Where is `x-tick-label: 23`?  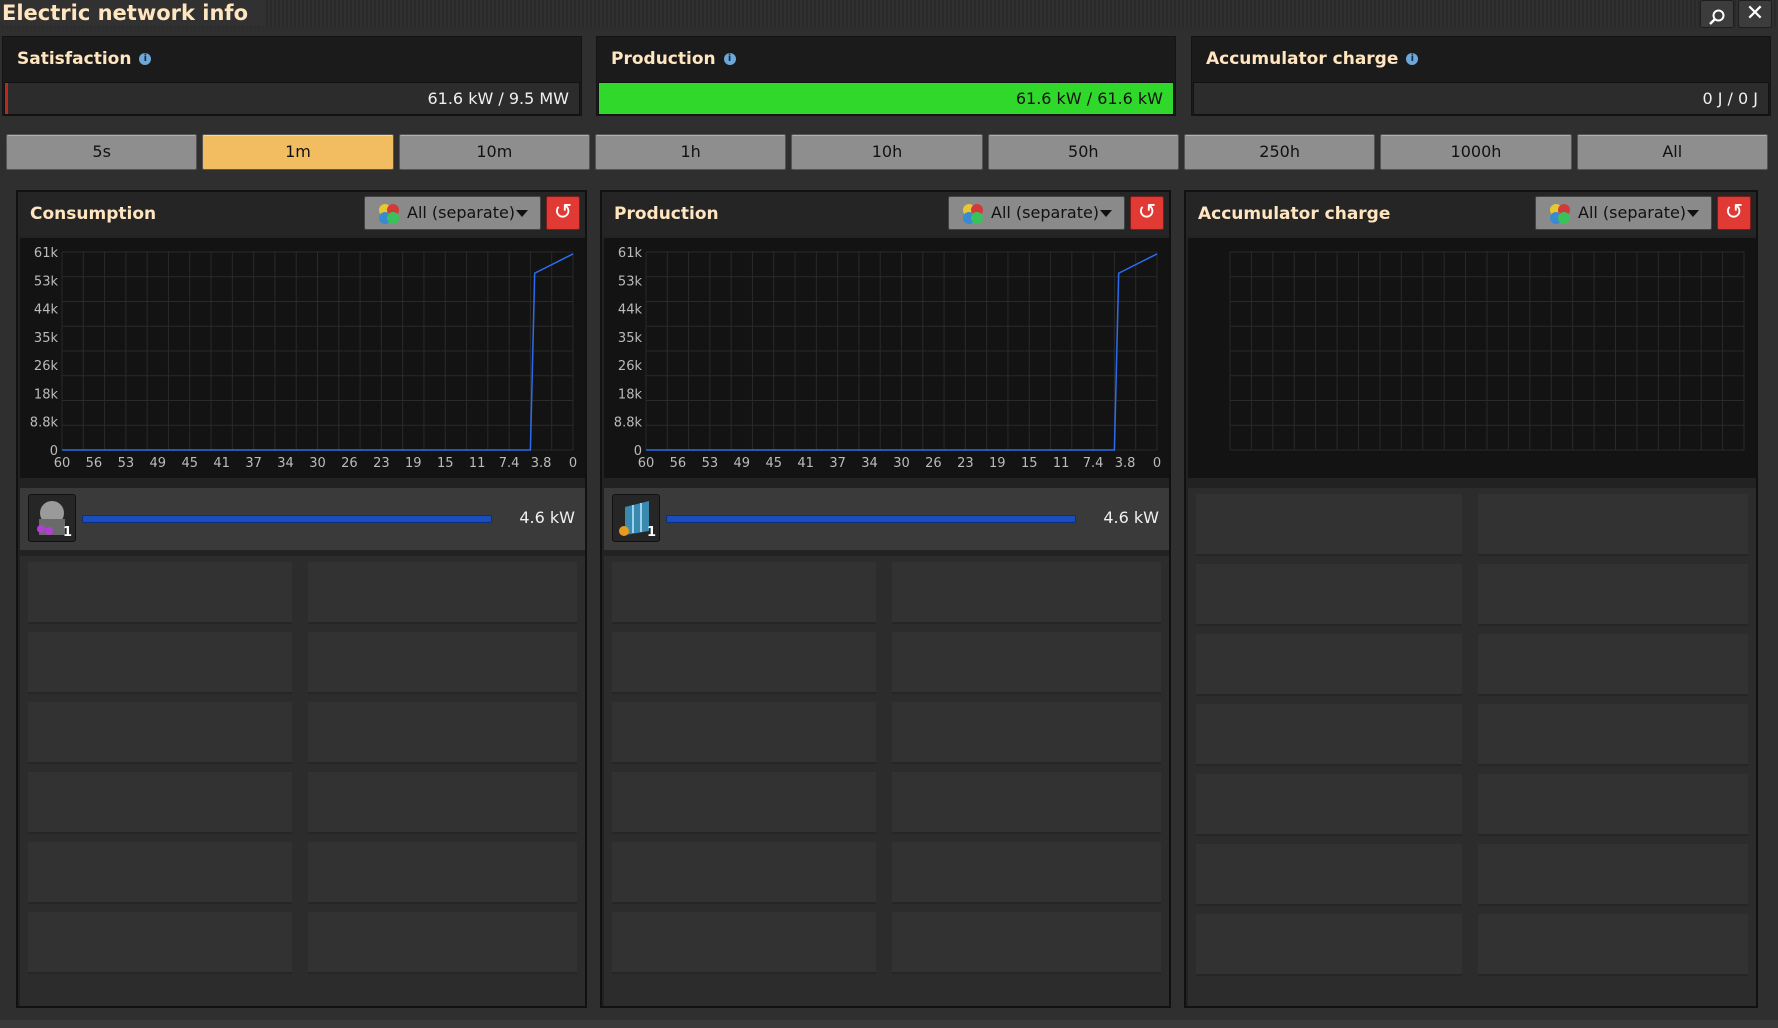 x-tick-label: 23 is located at coordinates (965, 463).